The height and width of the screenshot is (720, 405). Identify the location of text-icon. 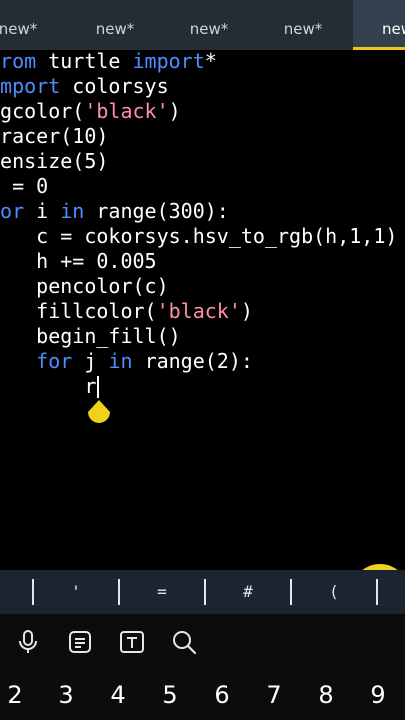
(132, 642).